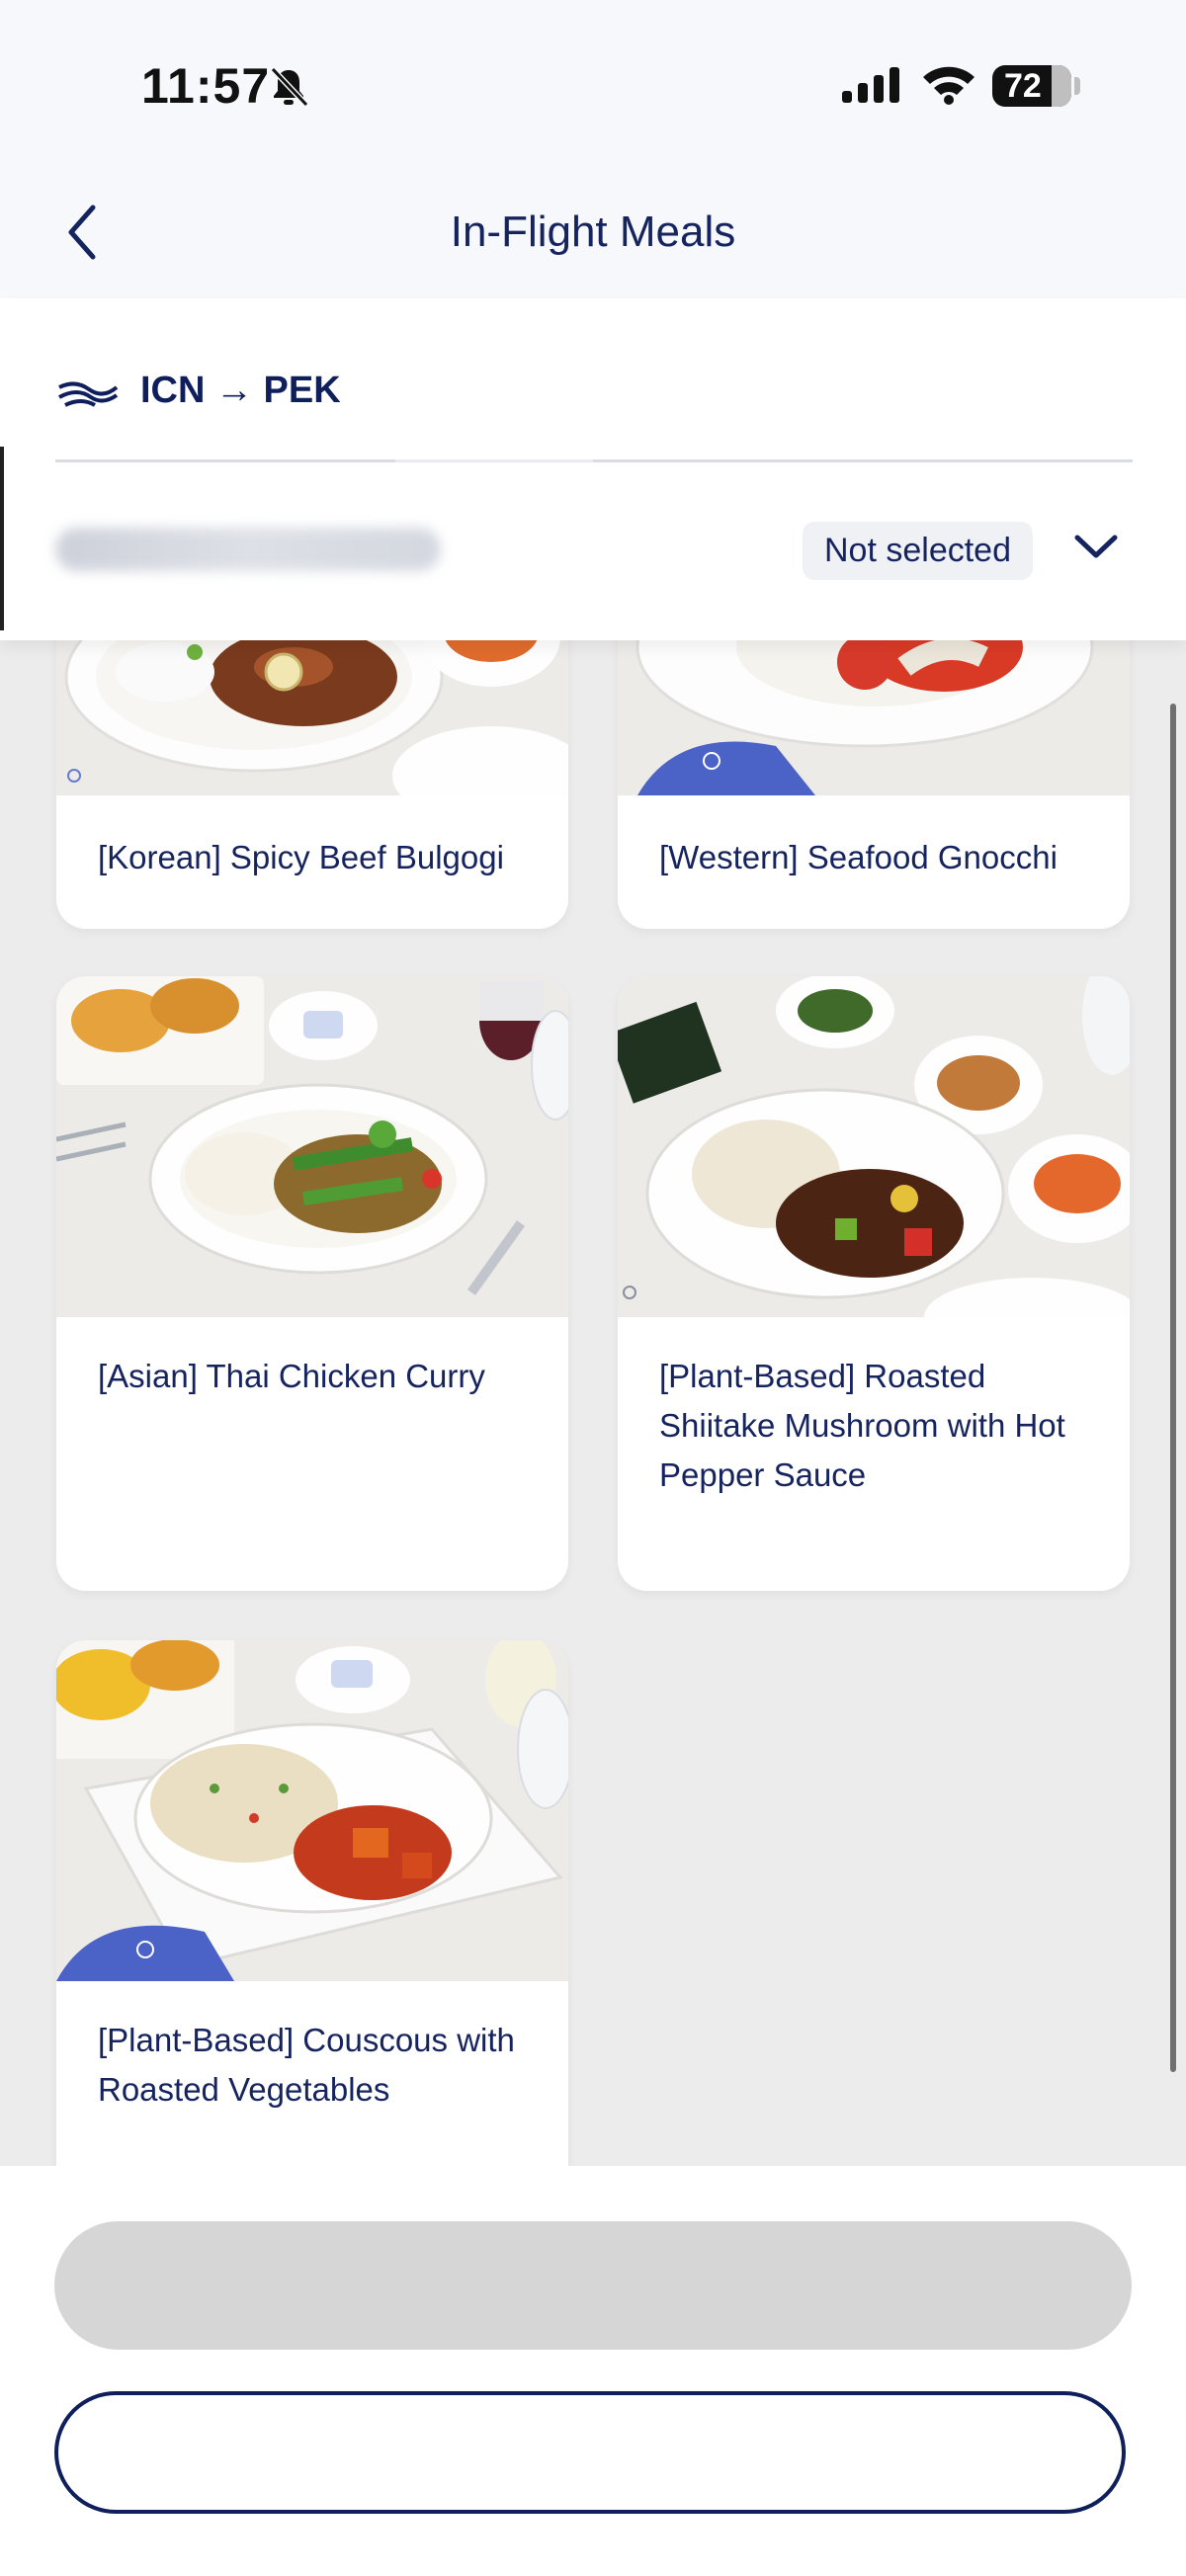  Describe the element at coordinates (918, 551) in the screenshot. I see `meal-status-badge: Not selected` at that location.